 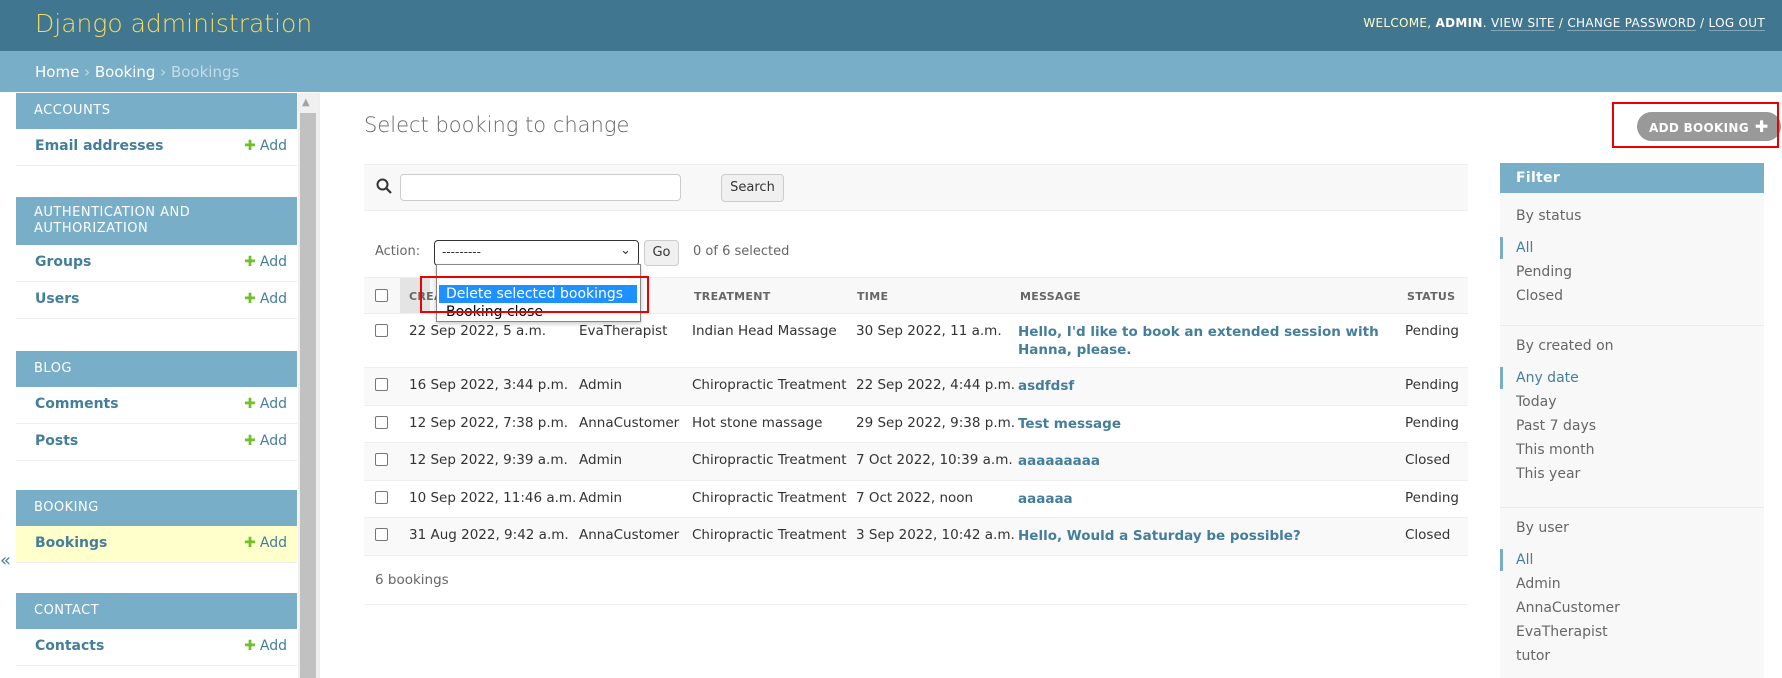 I want to click on cell-treatment: Chiropractic Treatment, so click(x=769, y=460).